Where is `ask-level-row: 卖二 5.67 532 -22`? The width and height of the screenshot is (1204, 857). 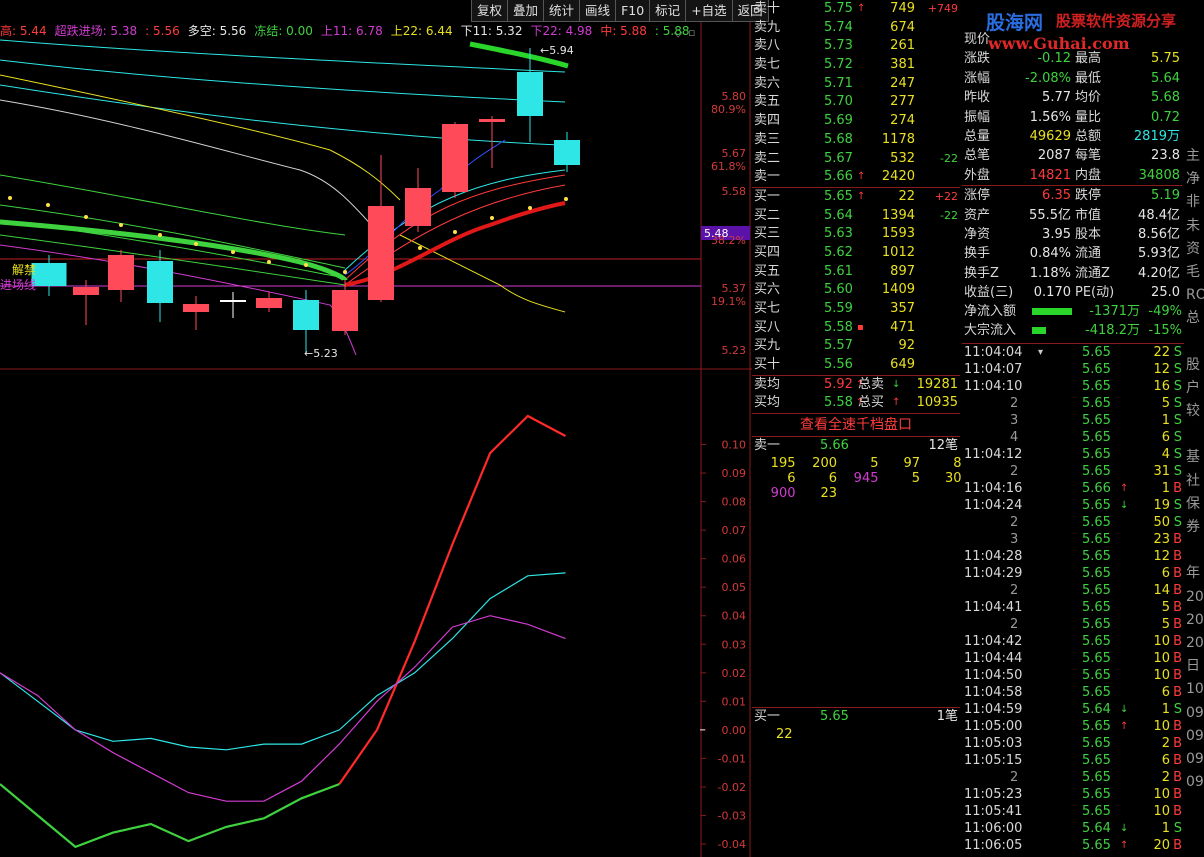 ask-level-row: 卖二 5.67 532 -22 is located at coordinates (856, 159).